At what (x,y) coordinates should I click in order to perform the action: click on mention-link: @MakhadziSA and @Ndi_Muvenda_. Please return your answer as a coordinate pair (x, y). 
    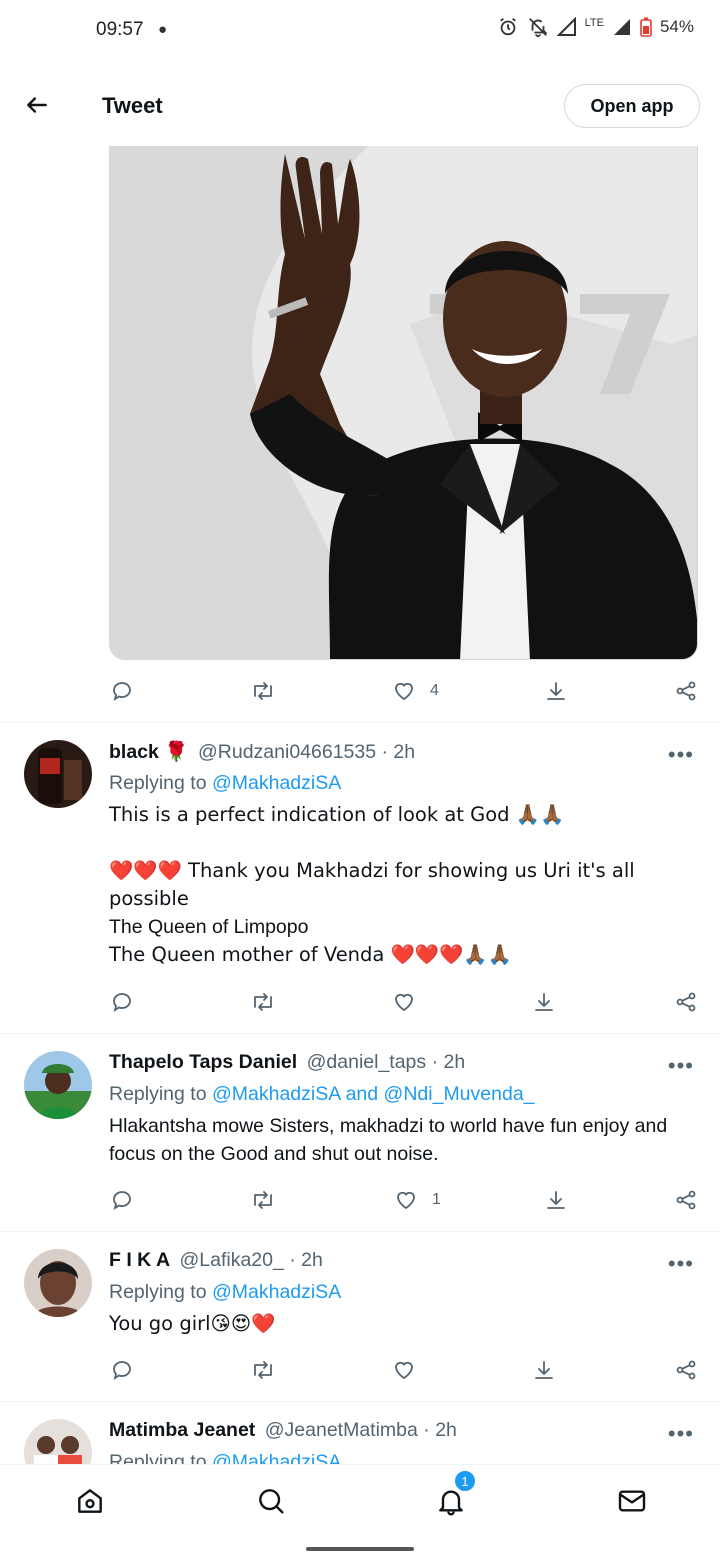
    Looking at the image, I should click on (373, 1094).